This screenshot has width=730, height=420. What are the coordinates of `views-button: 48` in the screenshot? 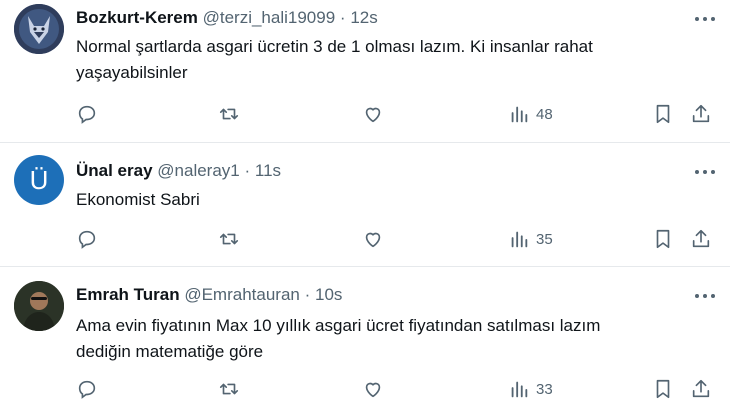 It's located at (530, 114).